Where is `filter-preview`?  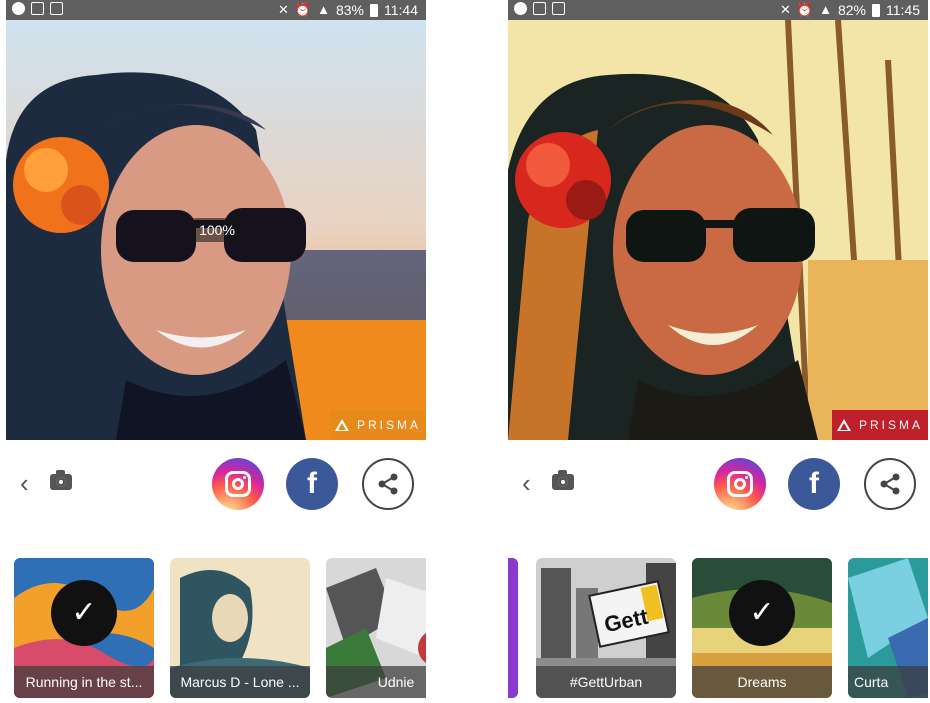
filter-preview is located at coordinates (513, 628).